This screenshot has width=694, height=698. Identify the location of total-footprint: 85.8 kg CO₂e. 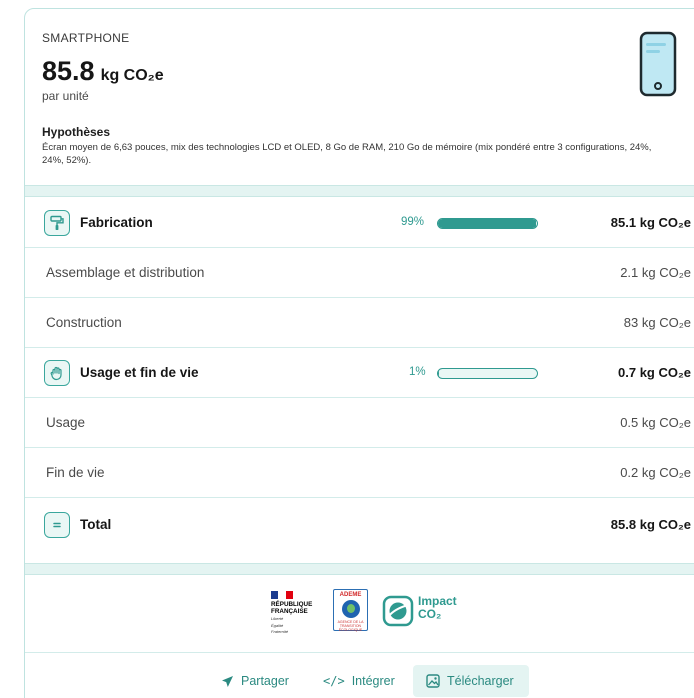
(103, 71).